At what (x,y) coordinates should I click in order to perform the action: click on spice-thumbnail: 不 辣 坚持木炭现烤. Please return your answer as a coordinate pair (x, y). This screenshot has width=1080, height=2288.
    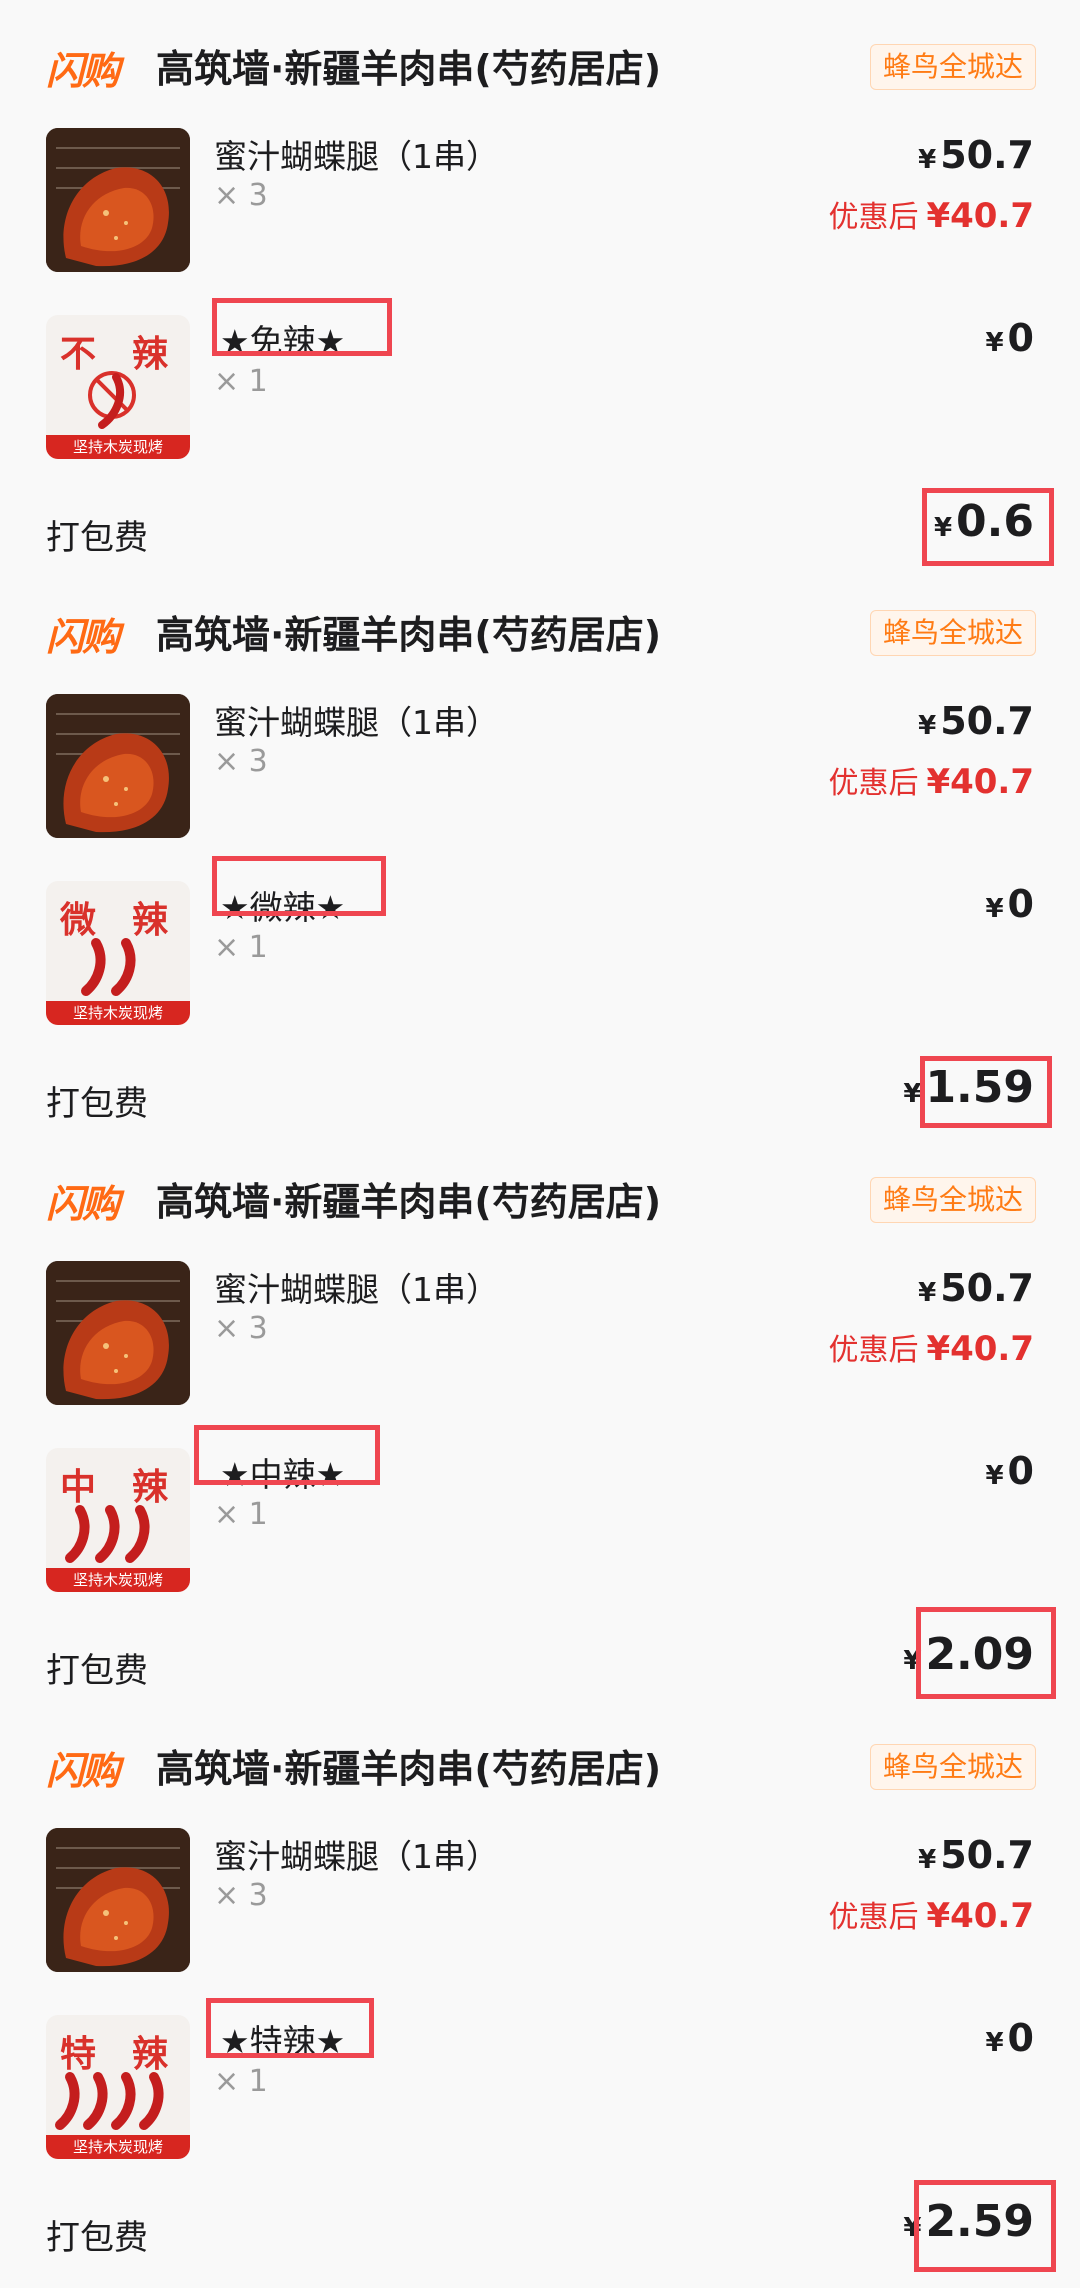
    Looking at the image, I should click on (118, 387).